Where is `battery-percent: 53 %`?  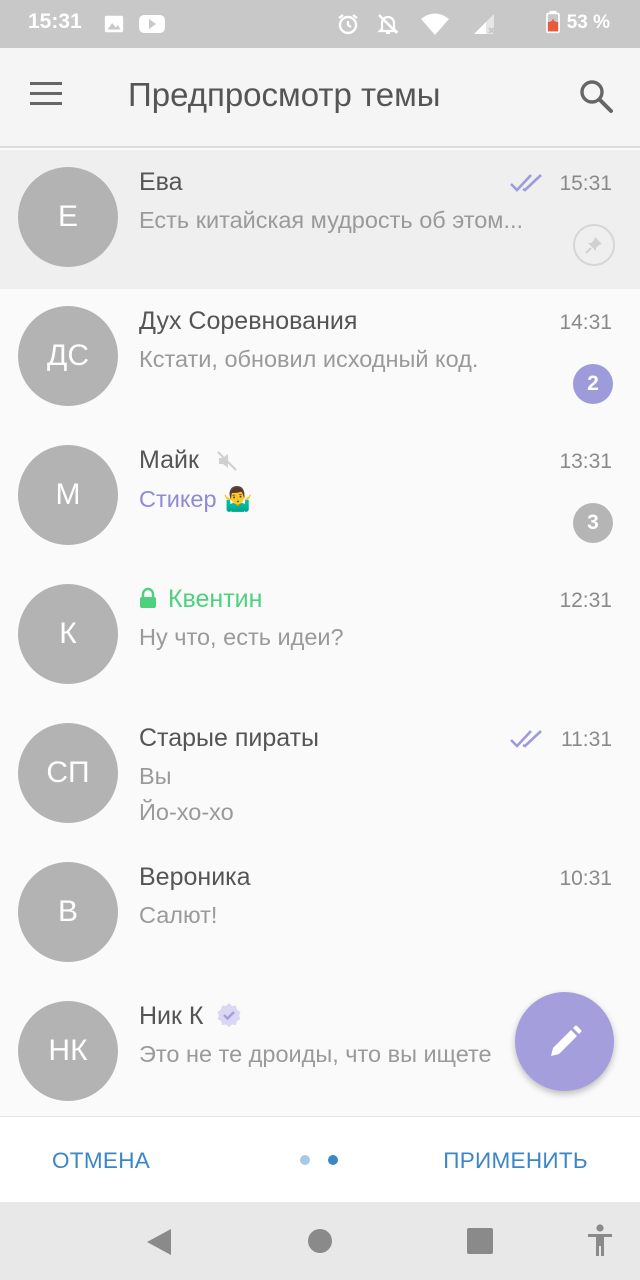 battery-percent: 53 % is located at coordinates (588, 22).